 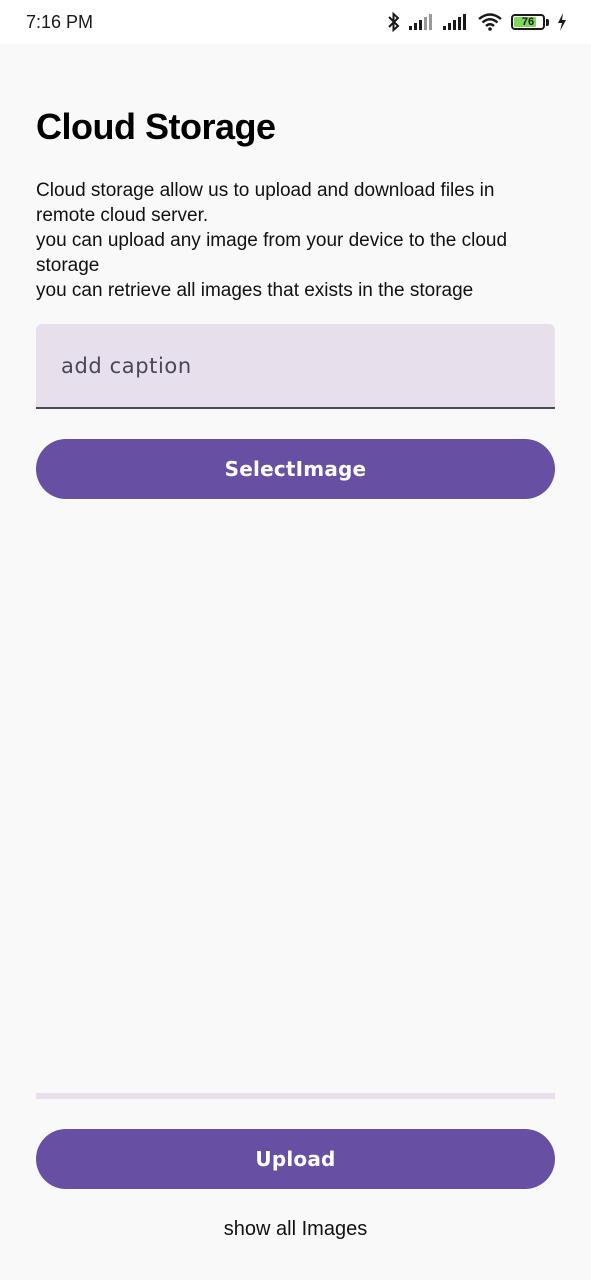 I want to click on battery-icon: 76, so click(x=530, y=22).